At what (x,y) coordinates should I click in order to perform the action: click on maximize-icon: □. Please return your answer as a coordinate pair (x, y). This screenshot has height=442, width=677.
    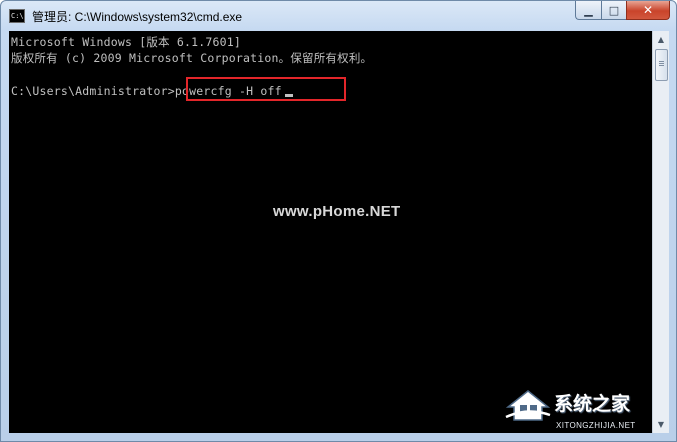
    Looking at the image, I should click on (614, 10).